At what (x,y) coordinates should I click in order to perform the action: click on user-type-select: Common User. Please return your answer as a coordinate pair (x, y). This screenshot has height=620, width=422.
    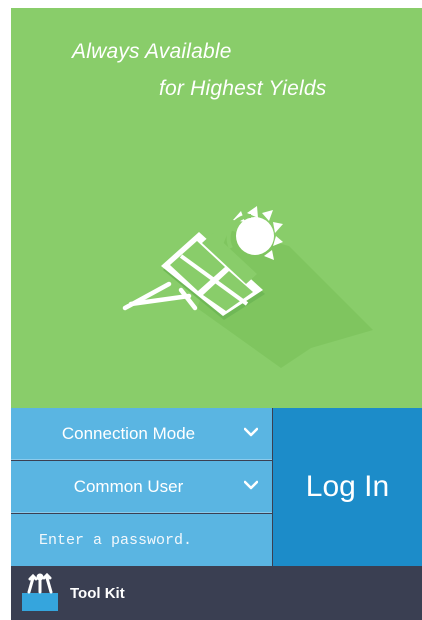
    Looking at the image, I should click on (141, 487).